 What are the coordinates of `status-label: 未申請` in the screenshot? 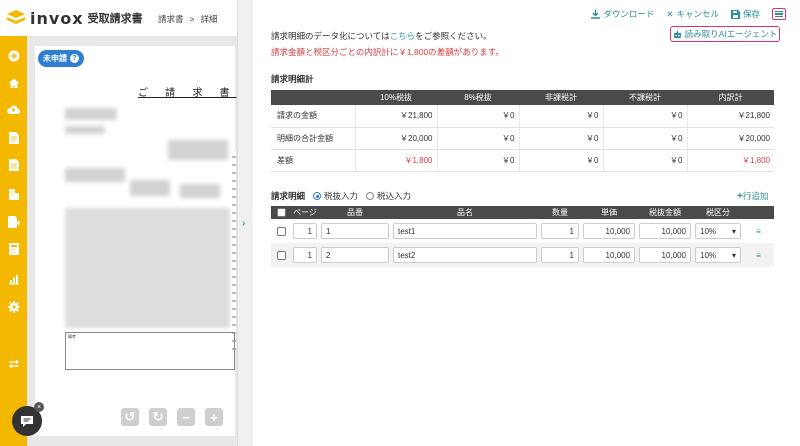 It's located at (55, 58).